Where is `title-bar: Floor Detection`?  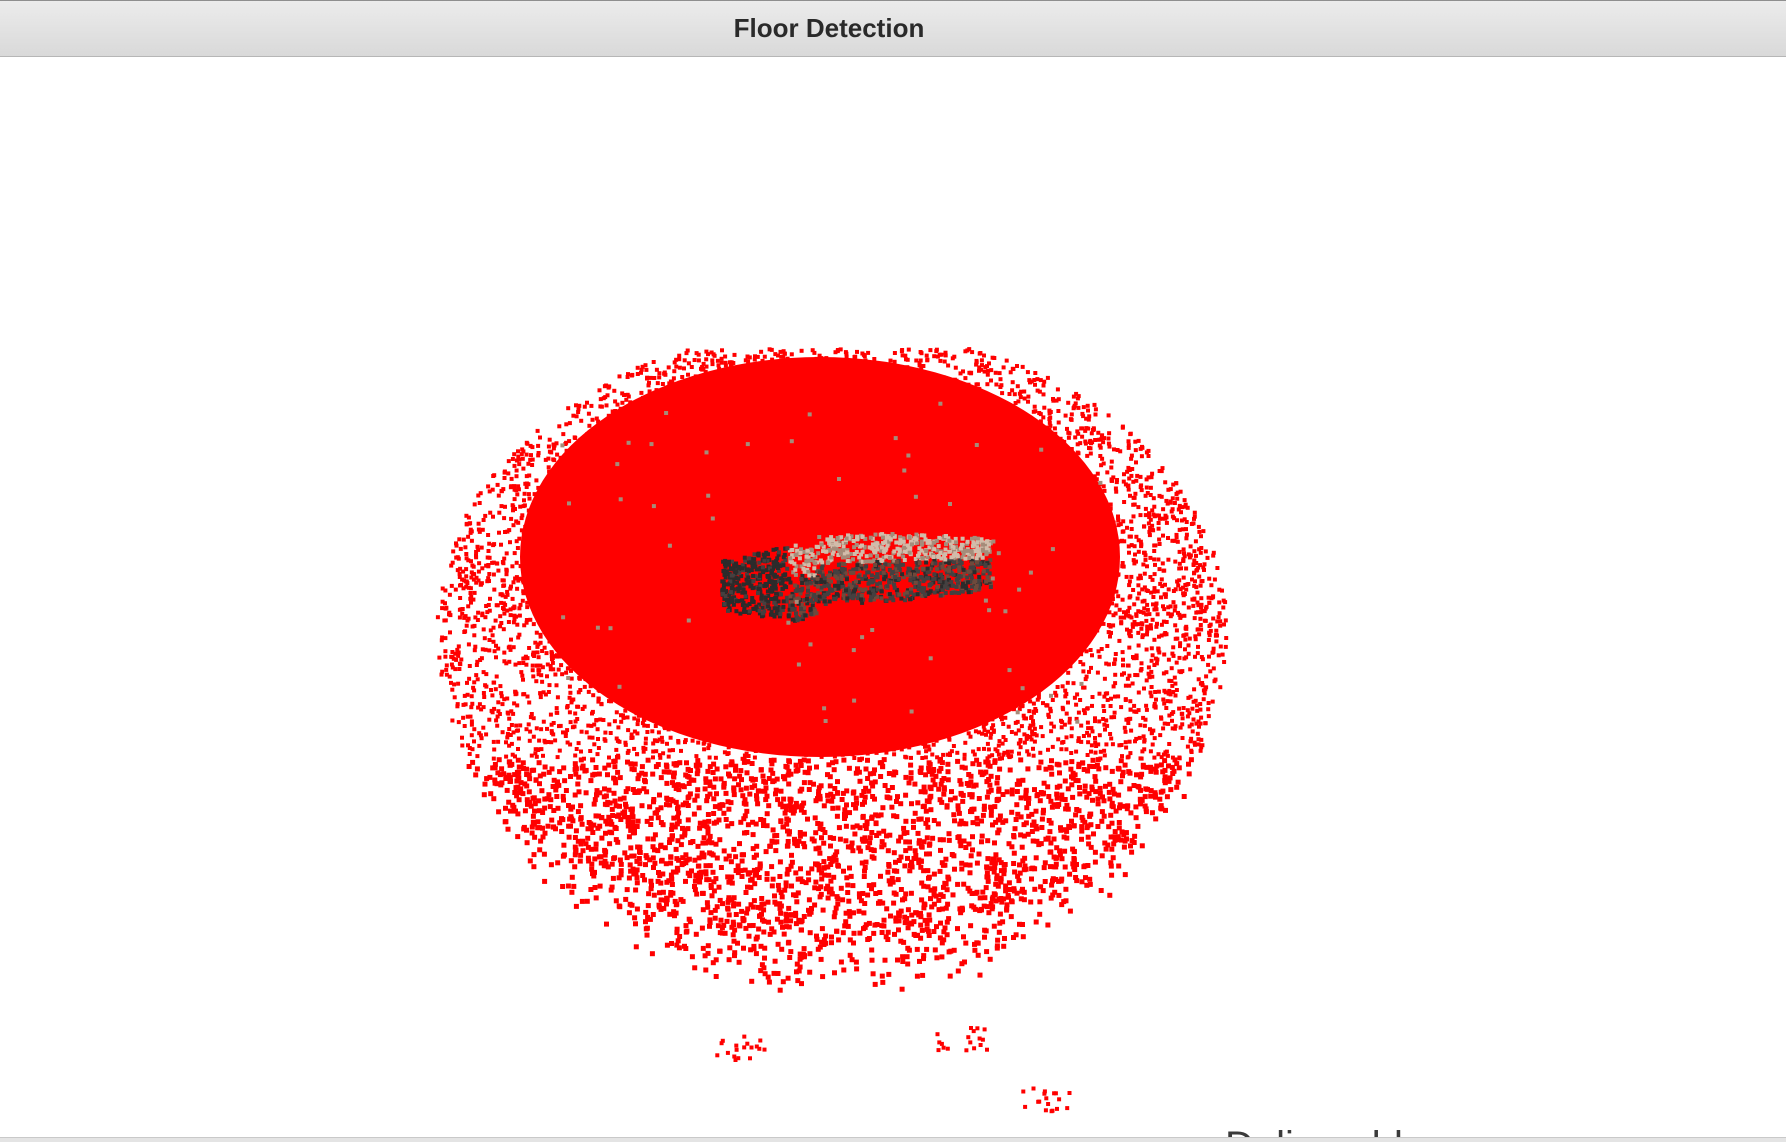 title-bar: Floor Detection is located at coordinates (893, 28).